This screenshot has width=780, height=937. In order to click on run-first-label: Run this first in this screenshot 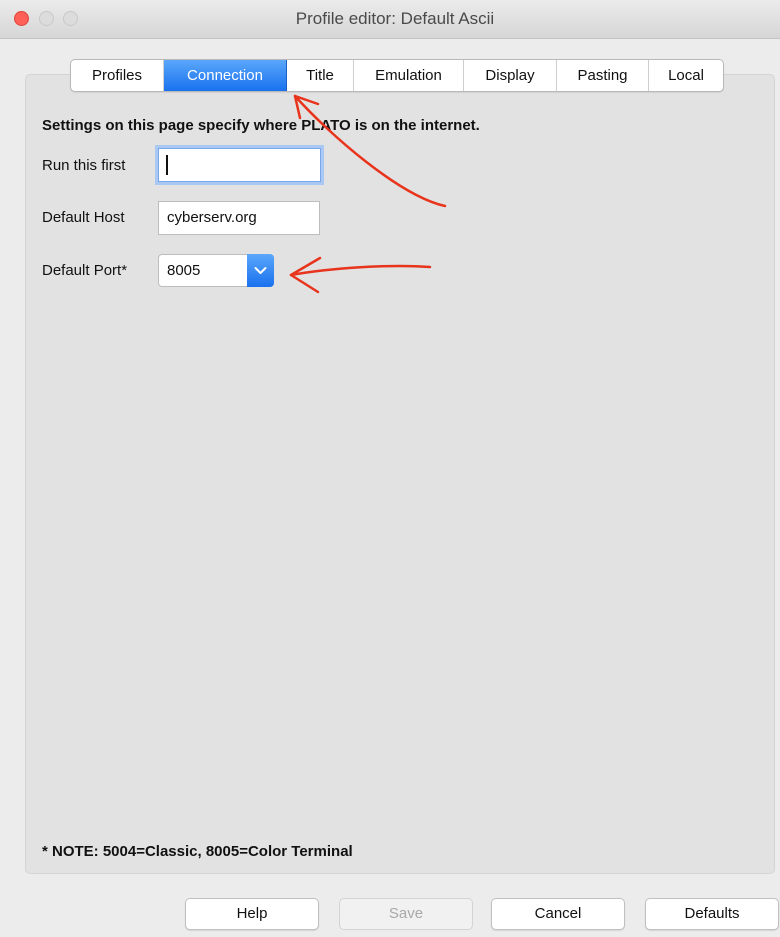, I will do `click(84, 165)`.